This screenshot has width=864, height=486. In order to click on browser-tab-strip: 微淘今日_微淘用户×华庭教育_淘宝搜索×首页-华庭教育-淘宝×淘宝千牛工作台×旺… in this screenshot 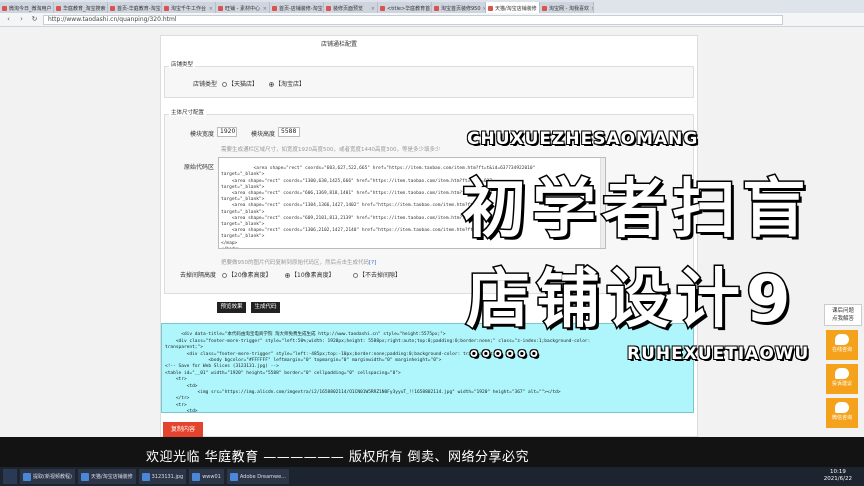, I will do `click(432, 6)`.